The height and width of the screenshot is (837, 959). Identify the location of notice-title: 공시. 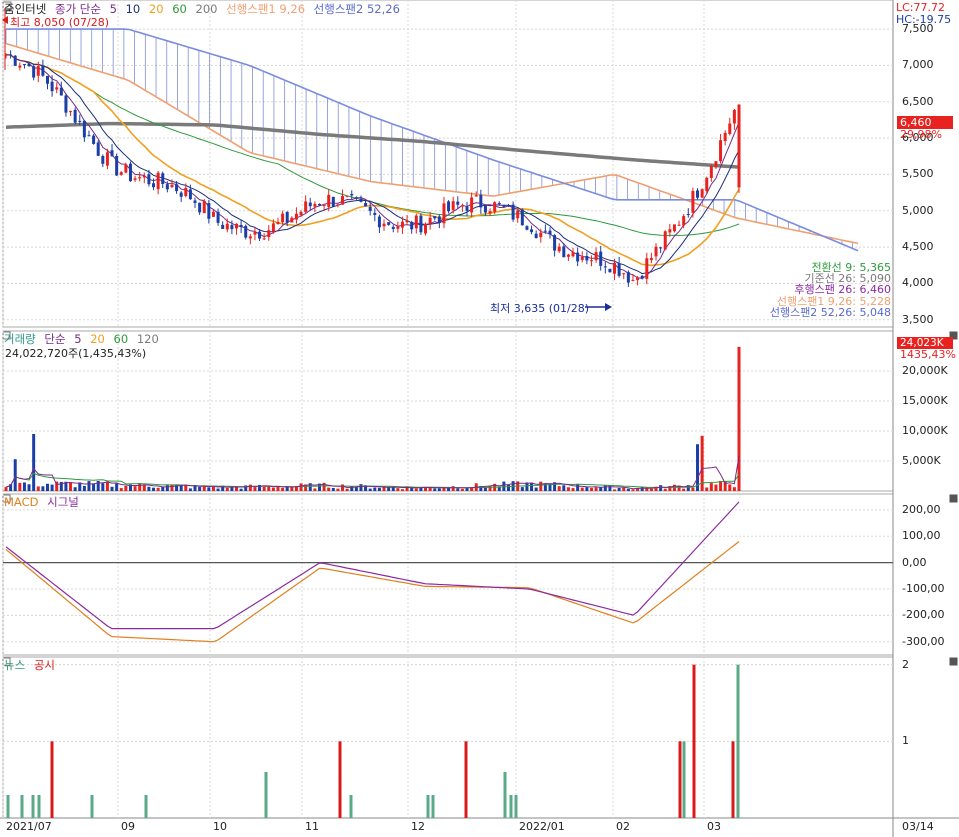
(44, 665).